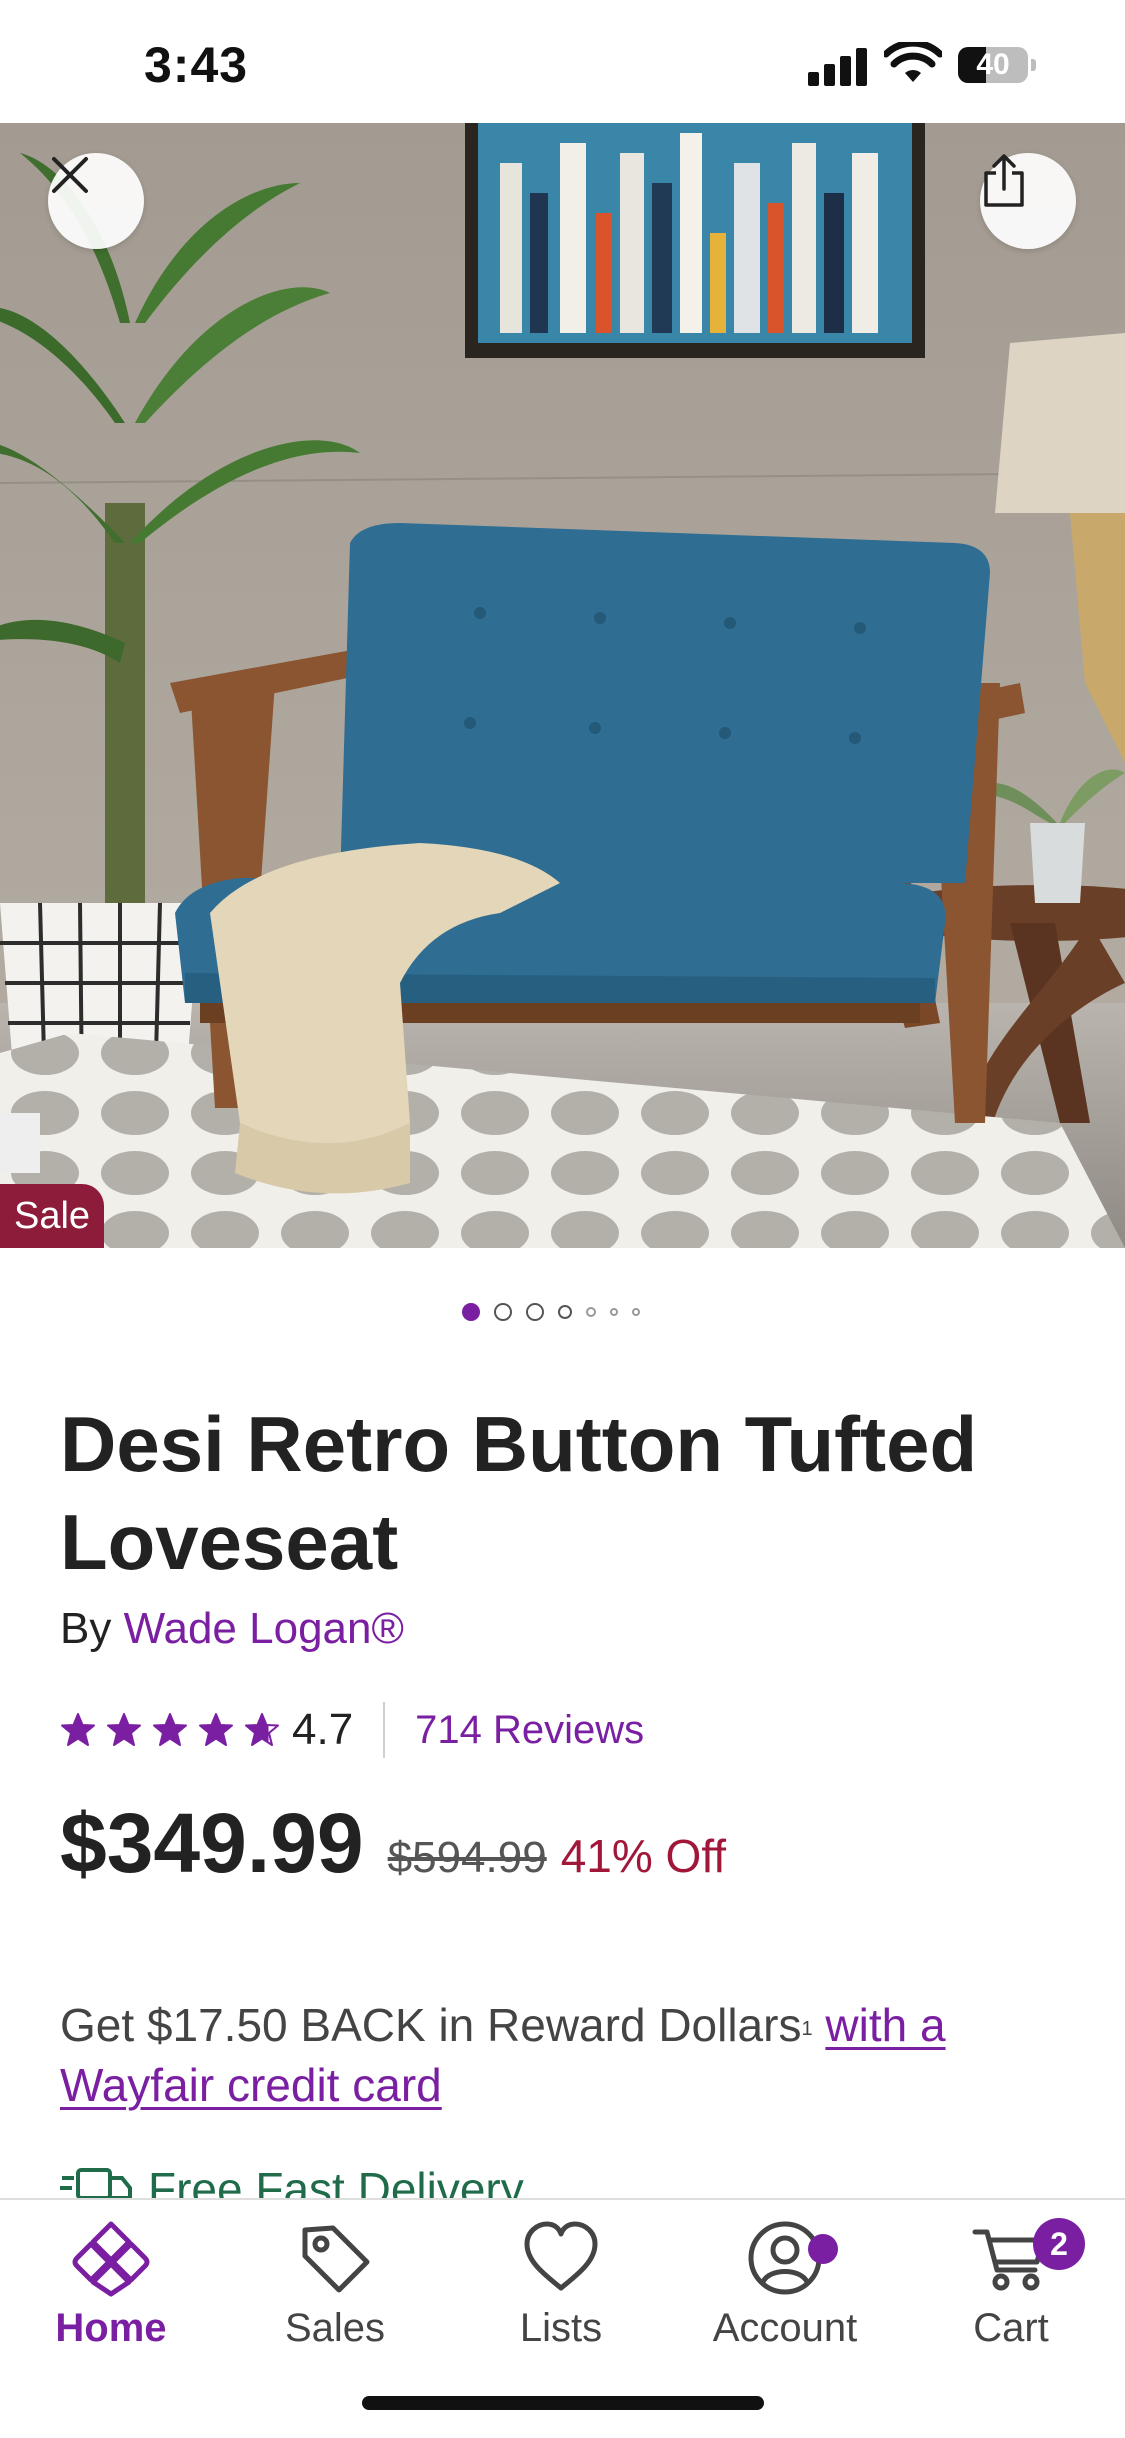 This screenshot has width=1125, height=2438. Describe the element at coordinates (323, 1729) in the screenshot. I see `rating-value: 4.7` at that location.